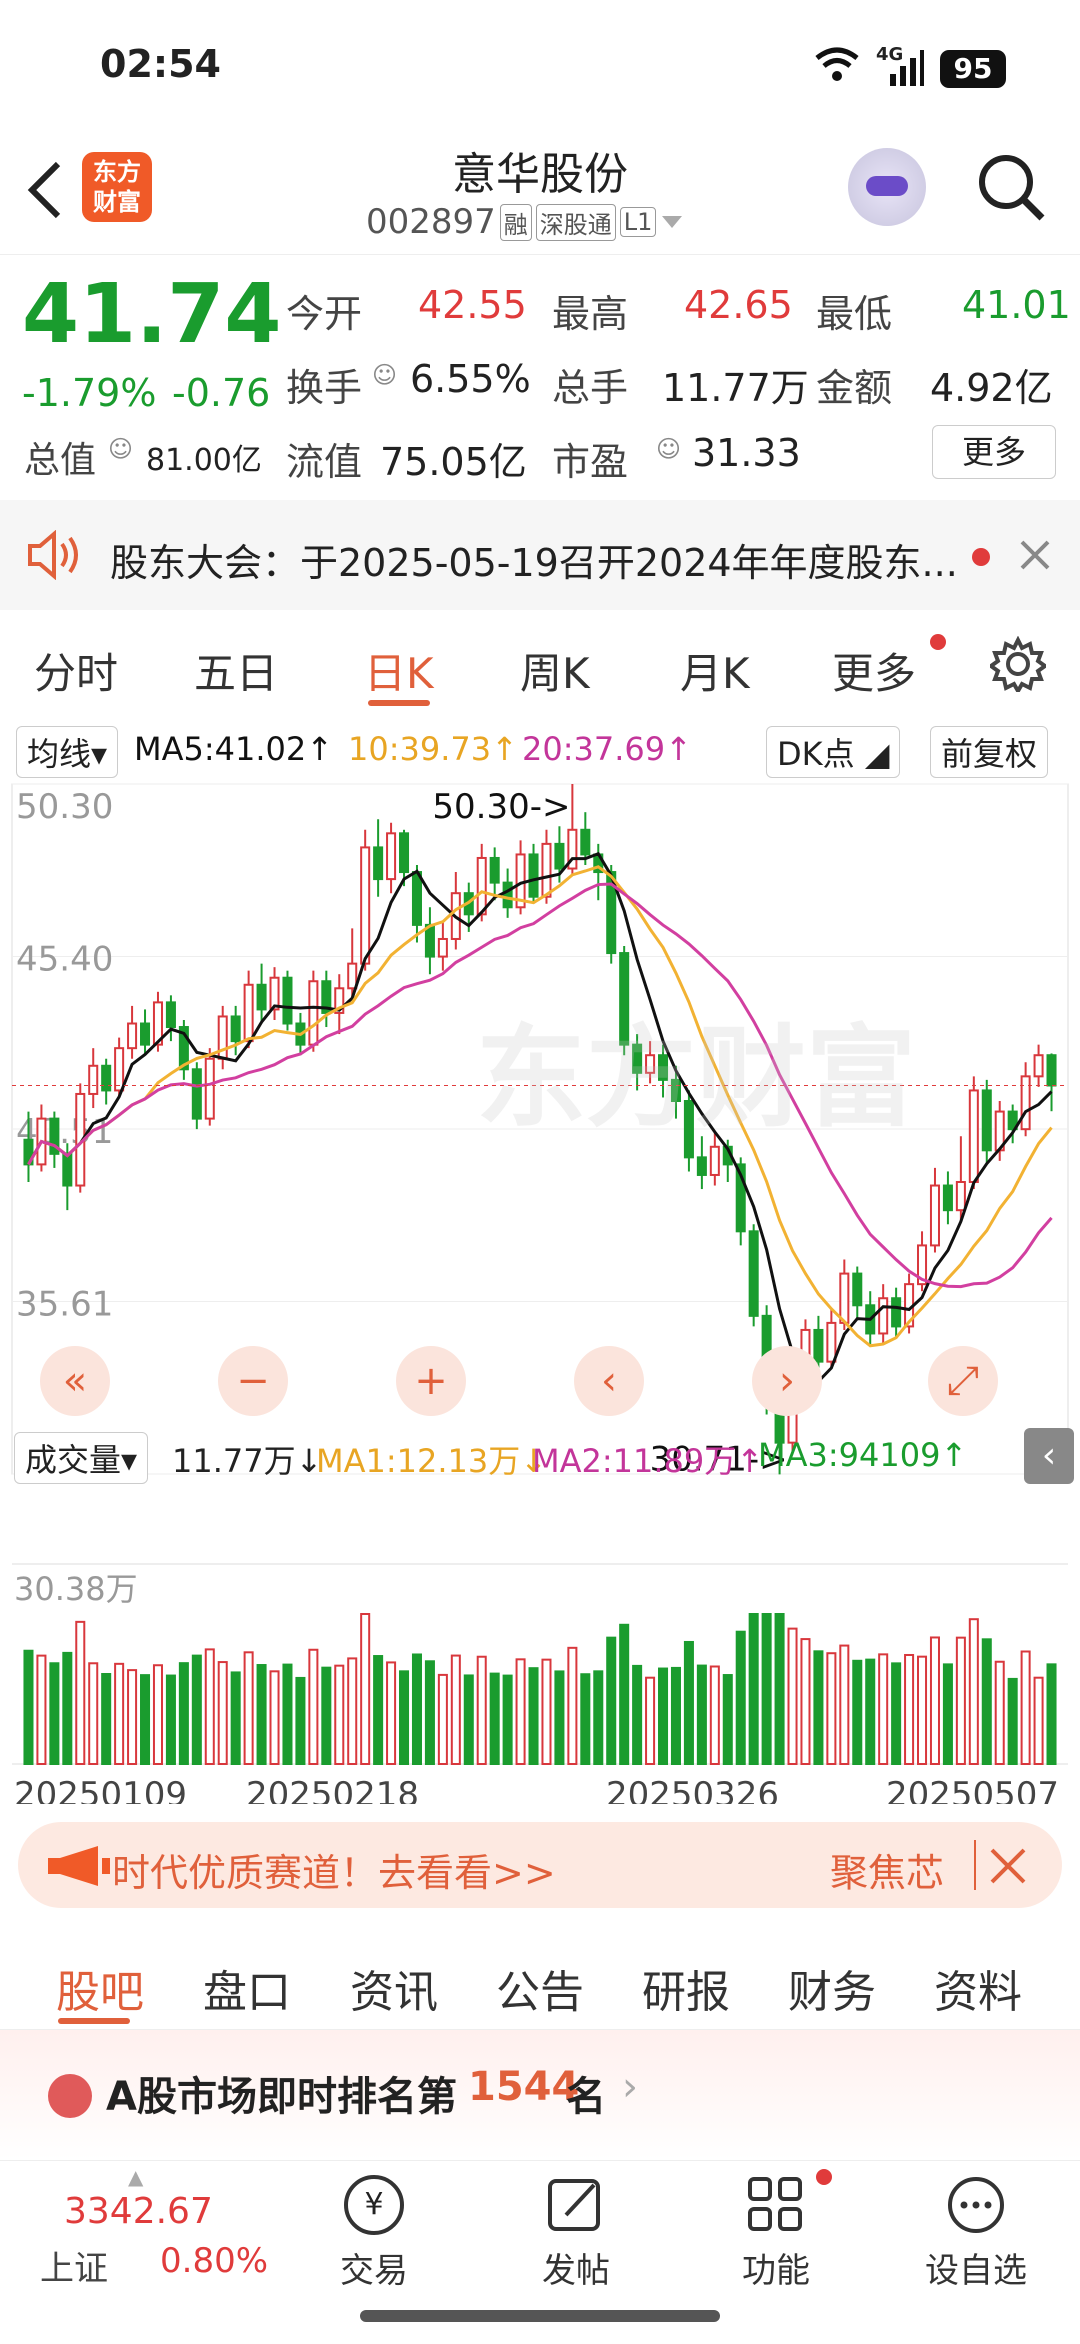 Image resolution: width=1080 pixels, height=2344 pixels. What do you see at coordinates (136, 2177) in the screenshot?
I see `caret-up-icon: ▲` at bounding box center [136, 2177].